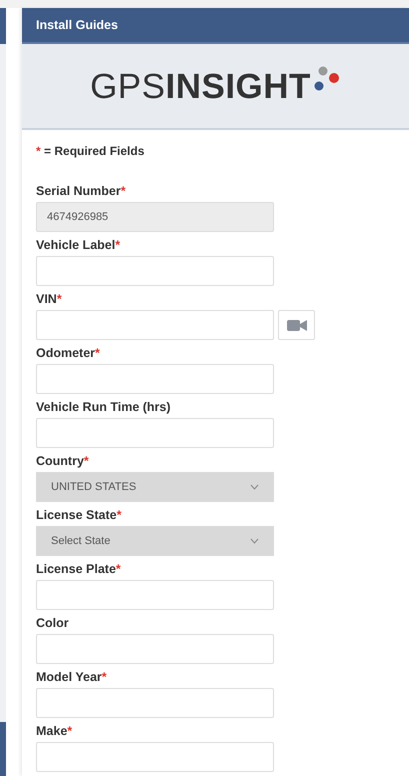  Describe the element at coordinates (200, 86) in the screenshot. I see `logo: GPSINSIGHT` at that location.